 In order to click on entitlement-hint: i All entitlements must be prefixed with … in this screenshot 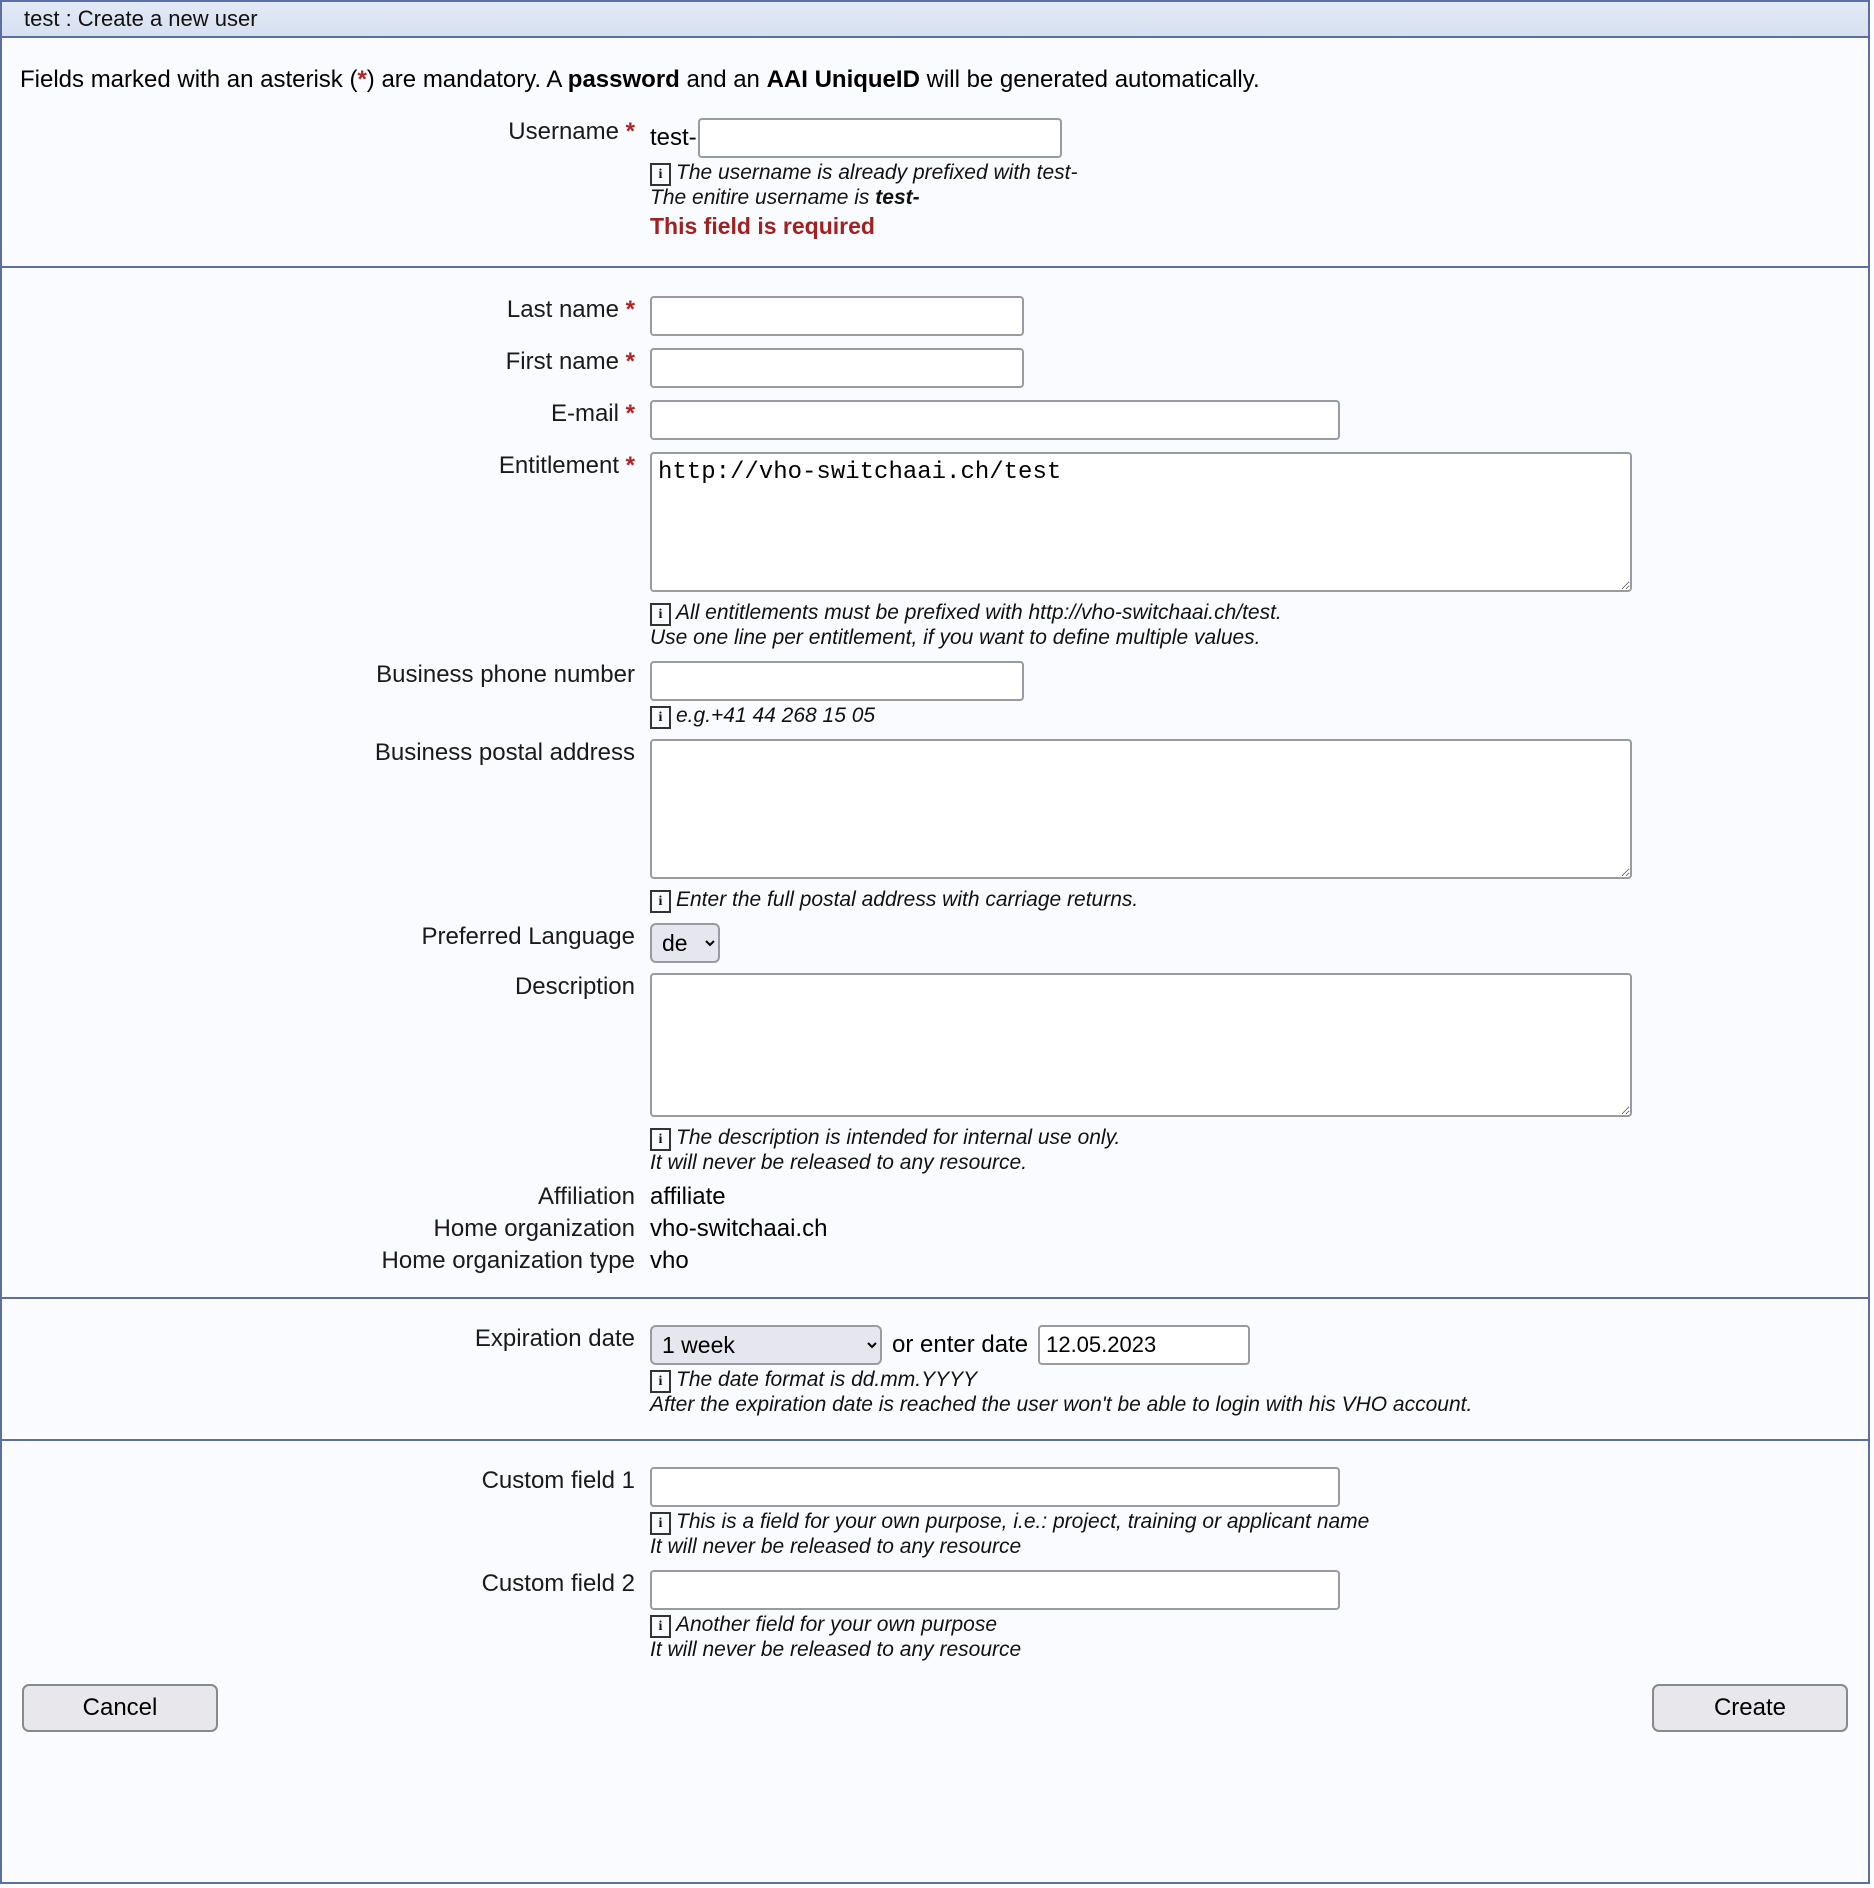, I will do `click(1259, 625)`.